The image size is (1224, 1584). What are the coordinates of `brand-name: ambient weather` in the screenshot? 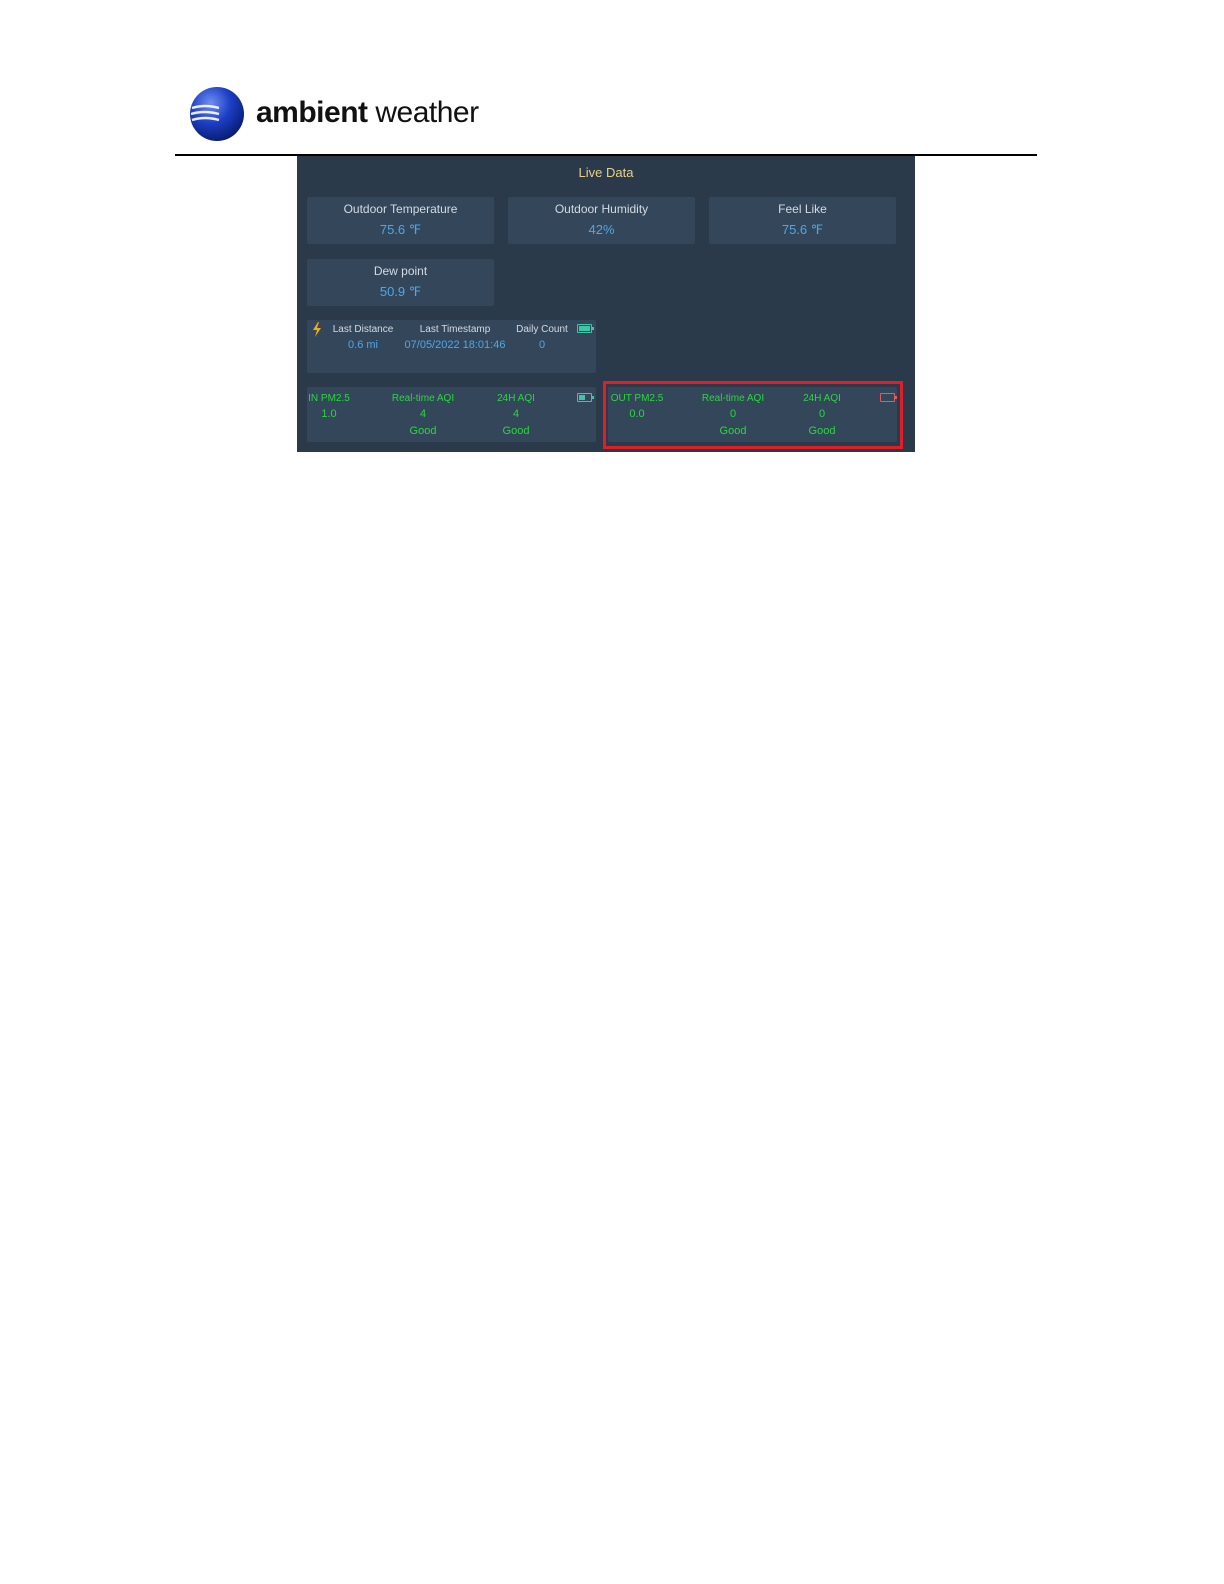 It's located at (367, 112).